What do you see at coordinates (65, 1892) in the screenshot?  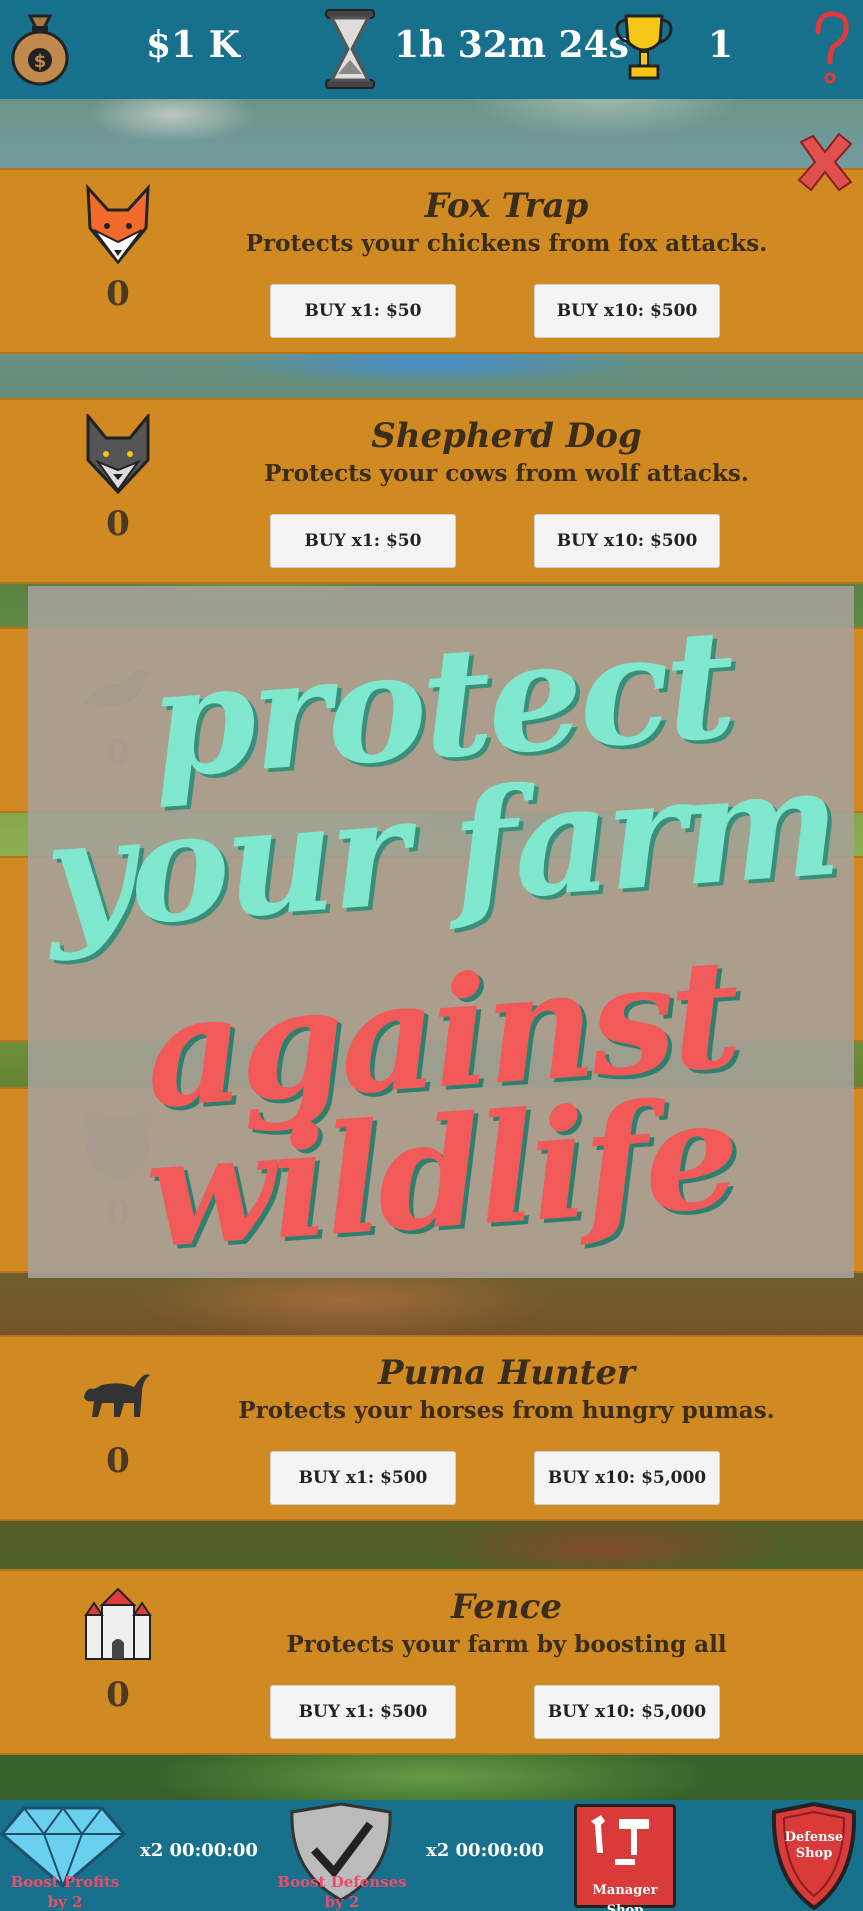 I see `boost-profits-label: Boost Profits by 2` at bounding box center [65, 1892].